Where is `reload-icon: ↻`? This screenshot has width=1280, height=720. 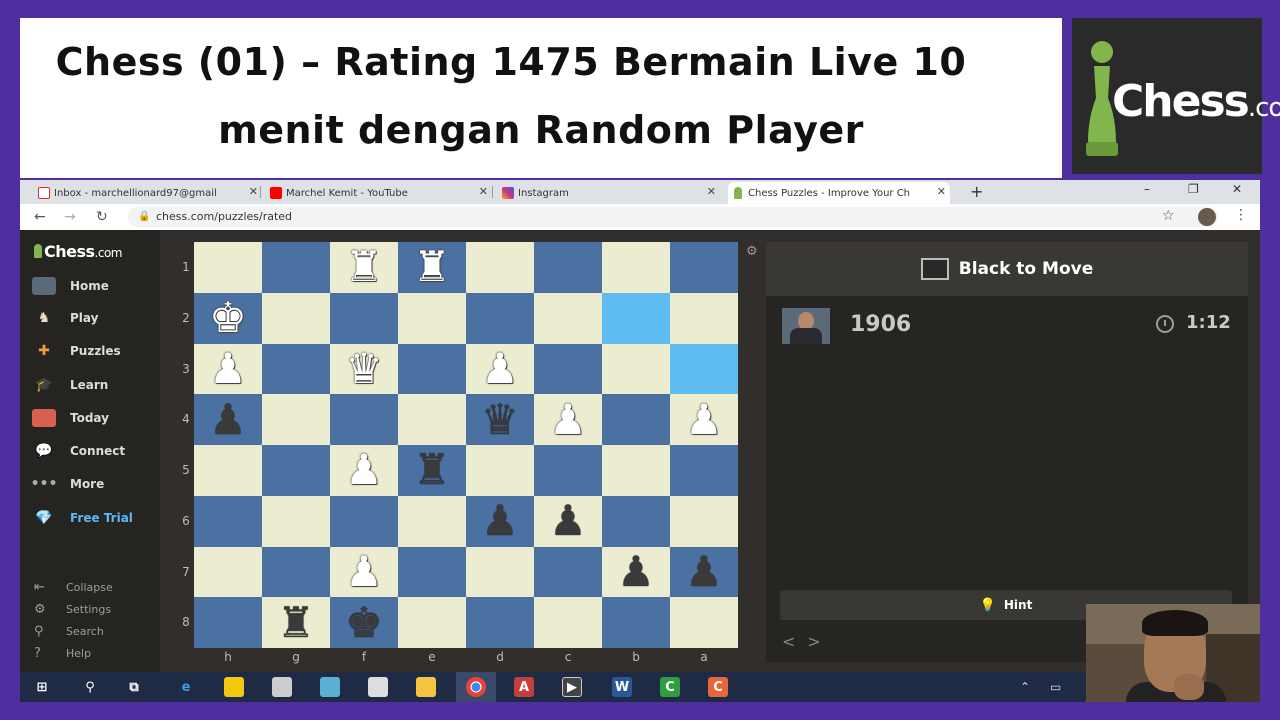
reload-icon: ↻ is located at coordinates (102, 217).